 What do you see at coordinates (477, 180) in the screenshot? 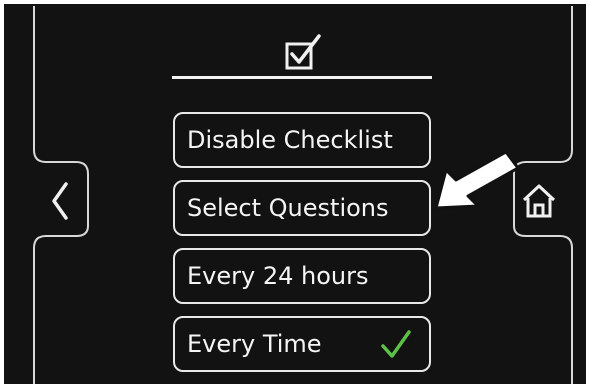
I see `pointer-arrow-icon` at bounding box center [477, 180].